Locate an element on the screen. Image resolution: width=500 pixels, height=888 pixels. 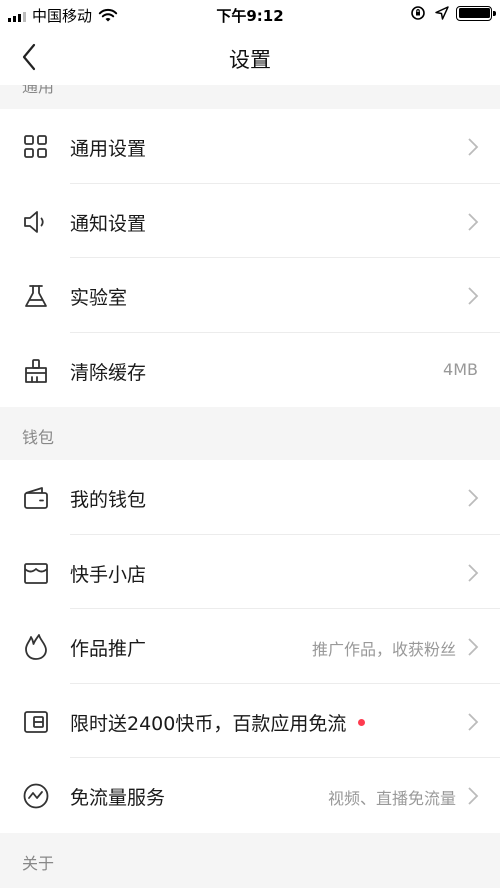
settings-item-free-data-service: 免流量服务 视频、直播免流量 is located at coordinates (250, 795).